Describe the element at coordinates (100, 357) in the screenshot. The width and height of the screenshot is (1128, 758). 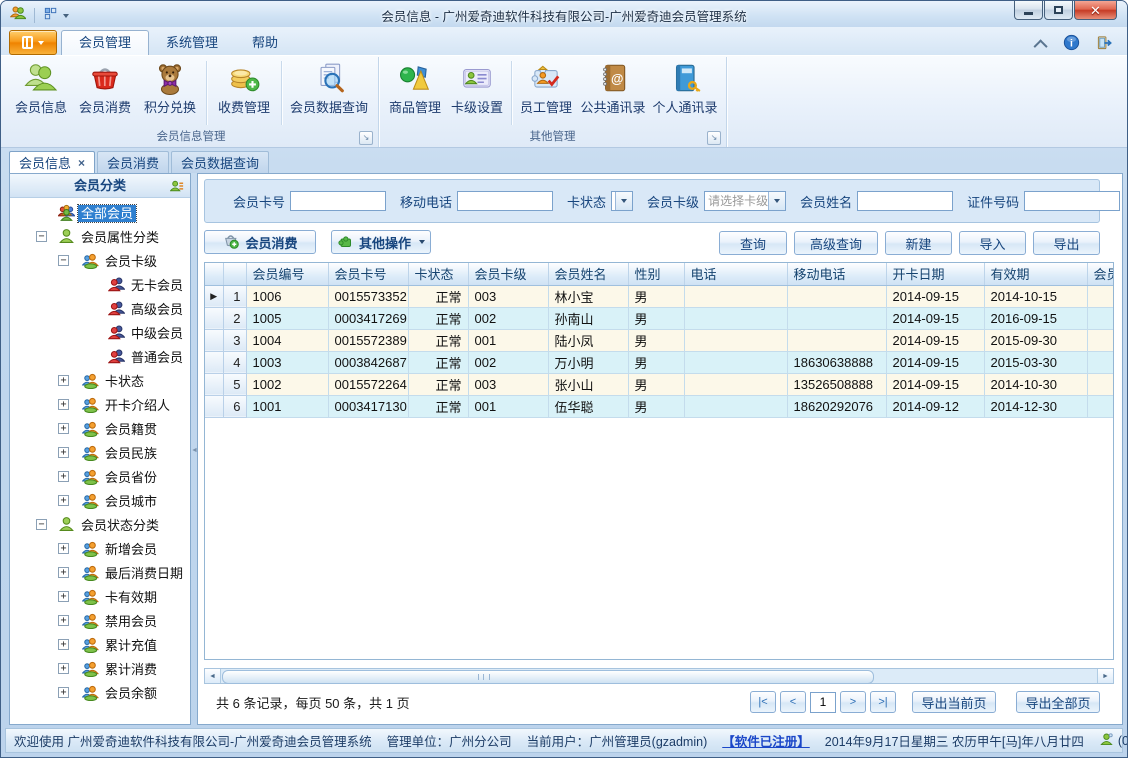
I see `tree-item: 普通会员` at that location.